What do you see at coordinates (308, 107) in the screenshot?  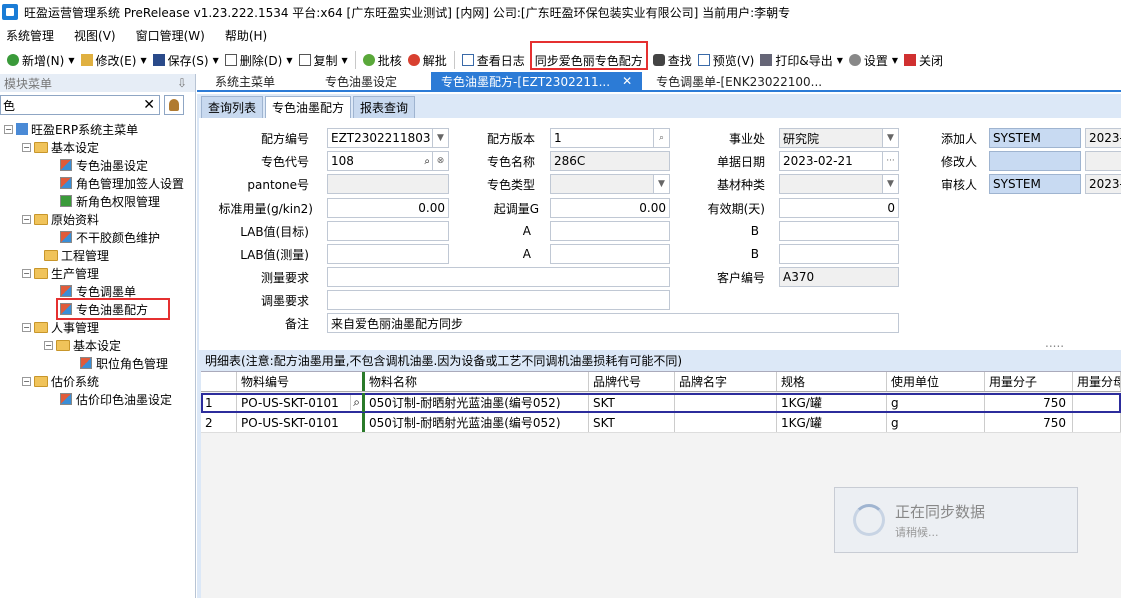 I see `tab-formula-detail: 专色油墨配方` at bounding box center [308, 107].